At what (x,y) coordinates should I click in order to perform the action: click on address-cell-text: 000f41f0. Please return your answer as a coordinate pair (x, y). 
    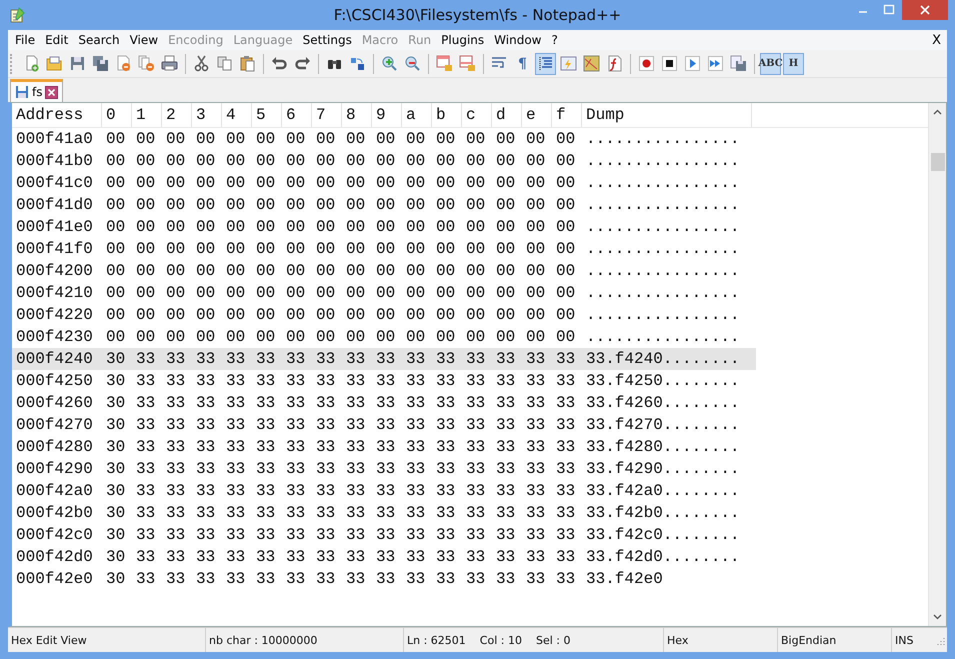
    Looking at the image, I should click on (54, 249).